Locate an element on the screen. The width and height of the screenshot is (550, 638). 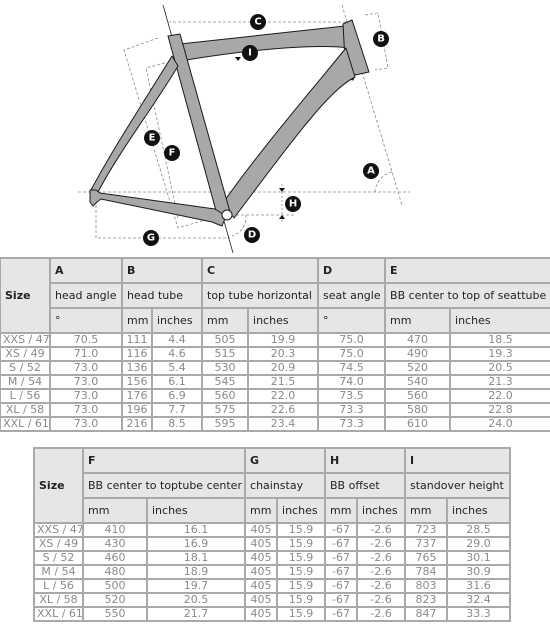
value-cell: 22.8 is located at coordinates (499, 410).